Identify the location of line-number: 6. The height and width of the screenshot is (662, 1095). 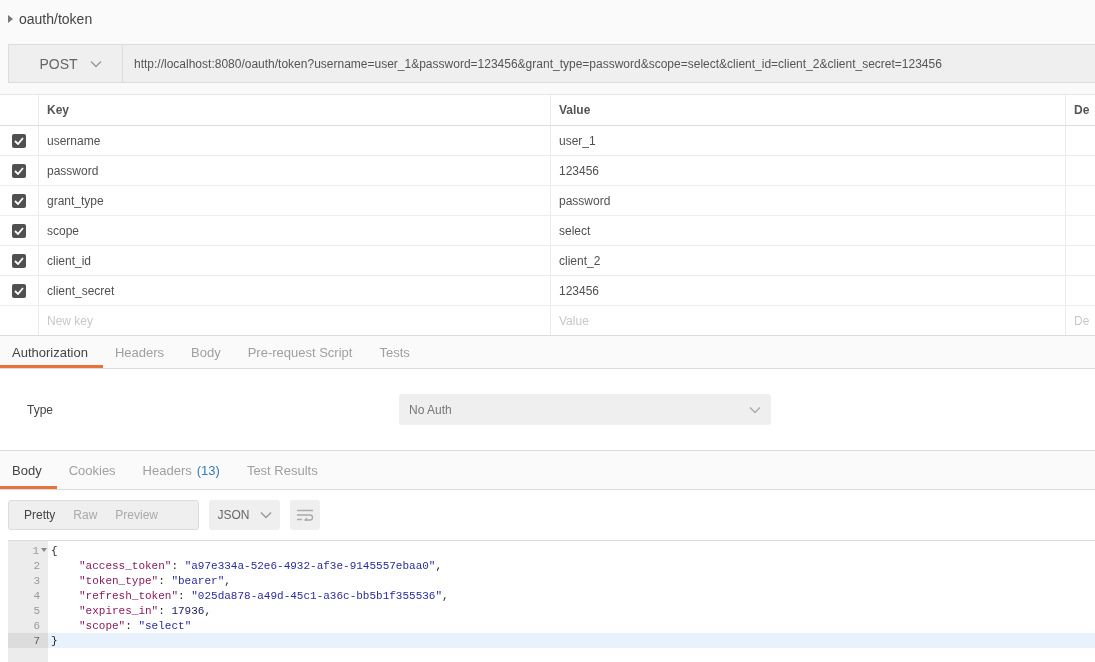
(36, 625).